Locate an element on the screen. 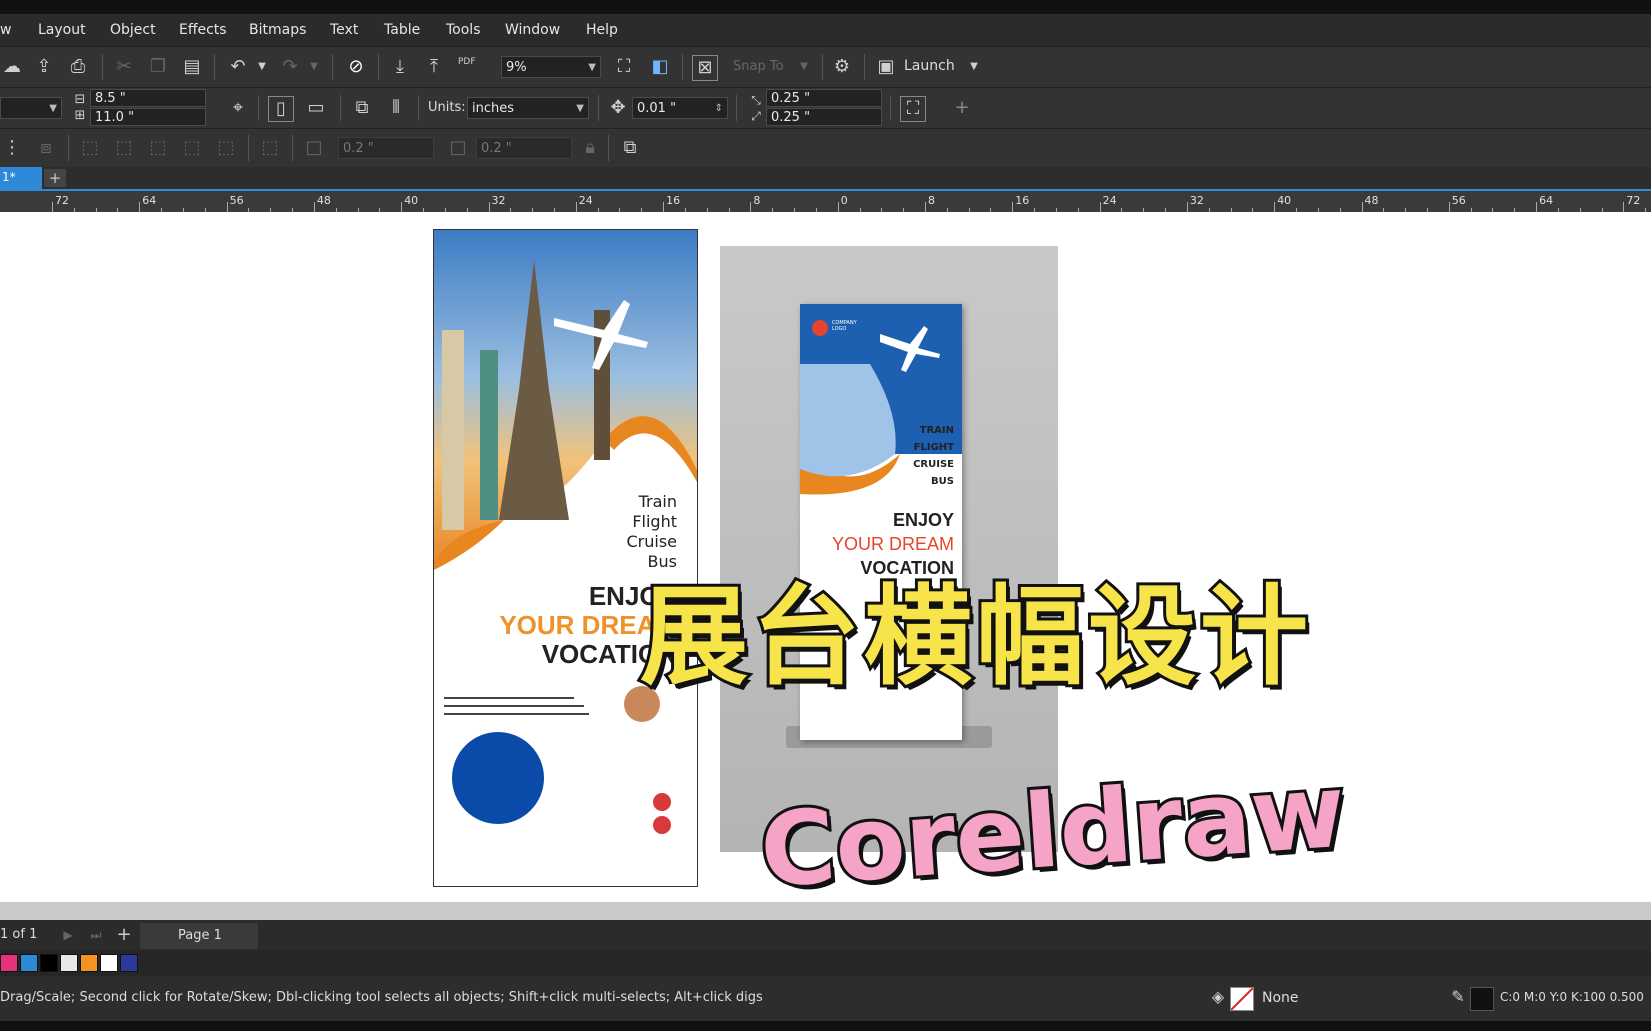 The width and height of the screenshot is (1651, 1031). outline-color-swatch is located at coordinates (1482, 999).